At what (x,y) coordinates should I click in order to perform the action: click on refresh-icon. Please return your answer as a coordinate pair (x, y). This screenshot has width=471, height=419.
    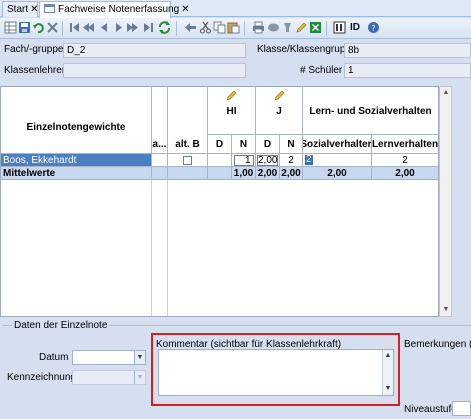
    Looking at the image, I should click on (164, 28).